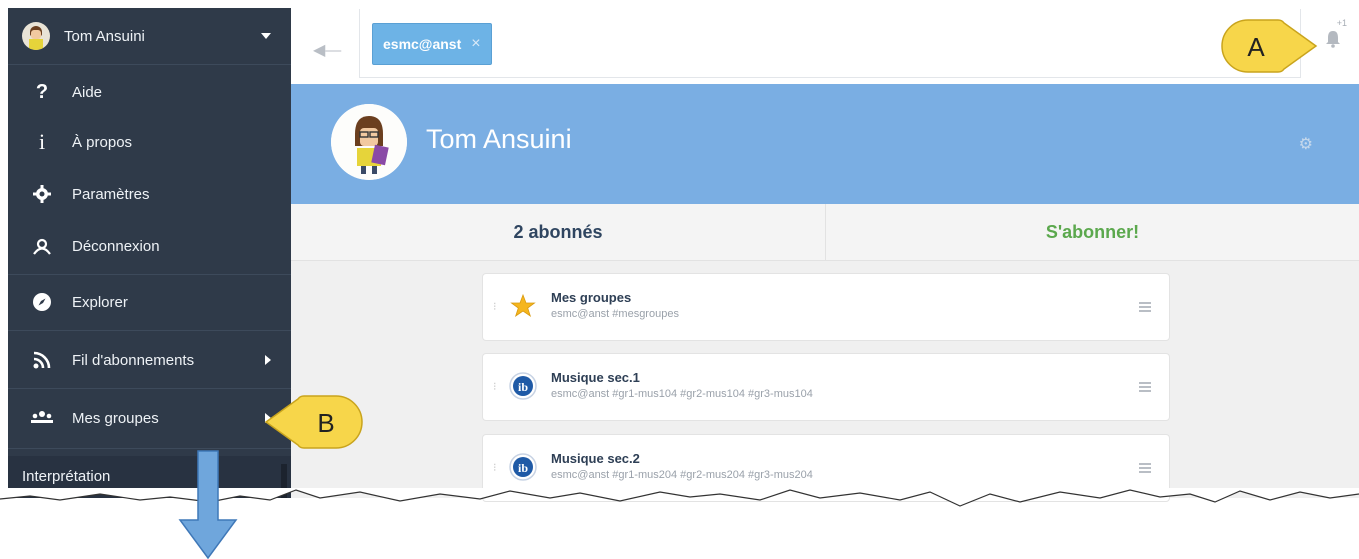 The width and height of the screenshot is (1359, 559). What do you see at coordinates (268, 360) in the screenshot?
I see `chevron-right-icon` at bounding box center [268, 360].